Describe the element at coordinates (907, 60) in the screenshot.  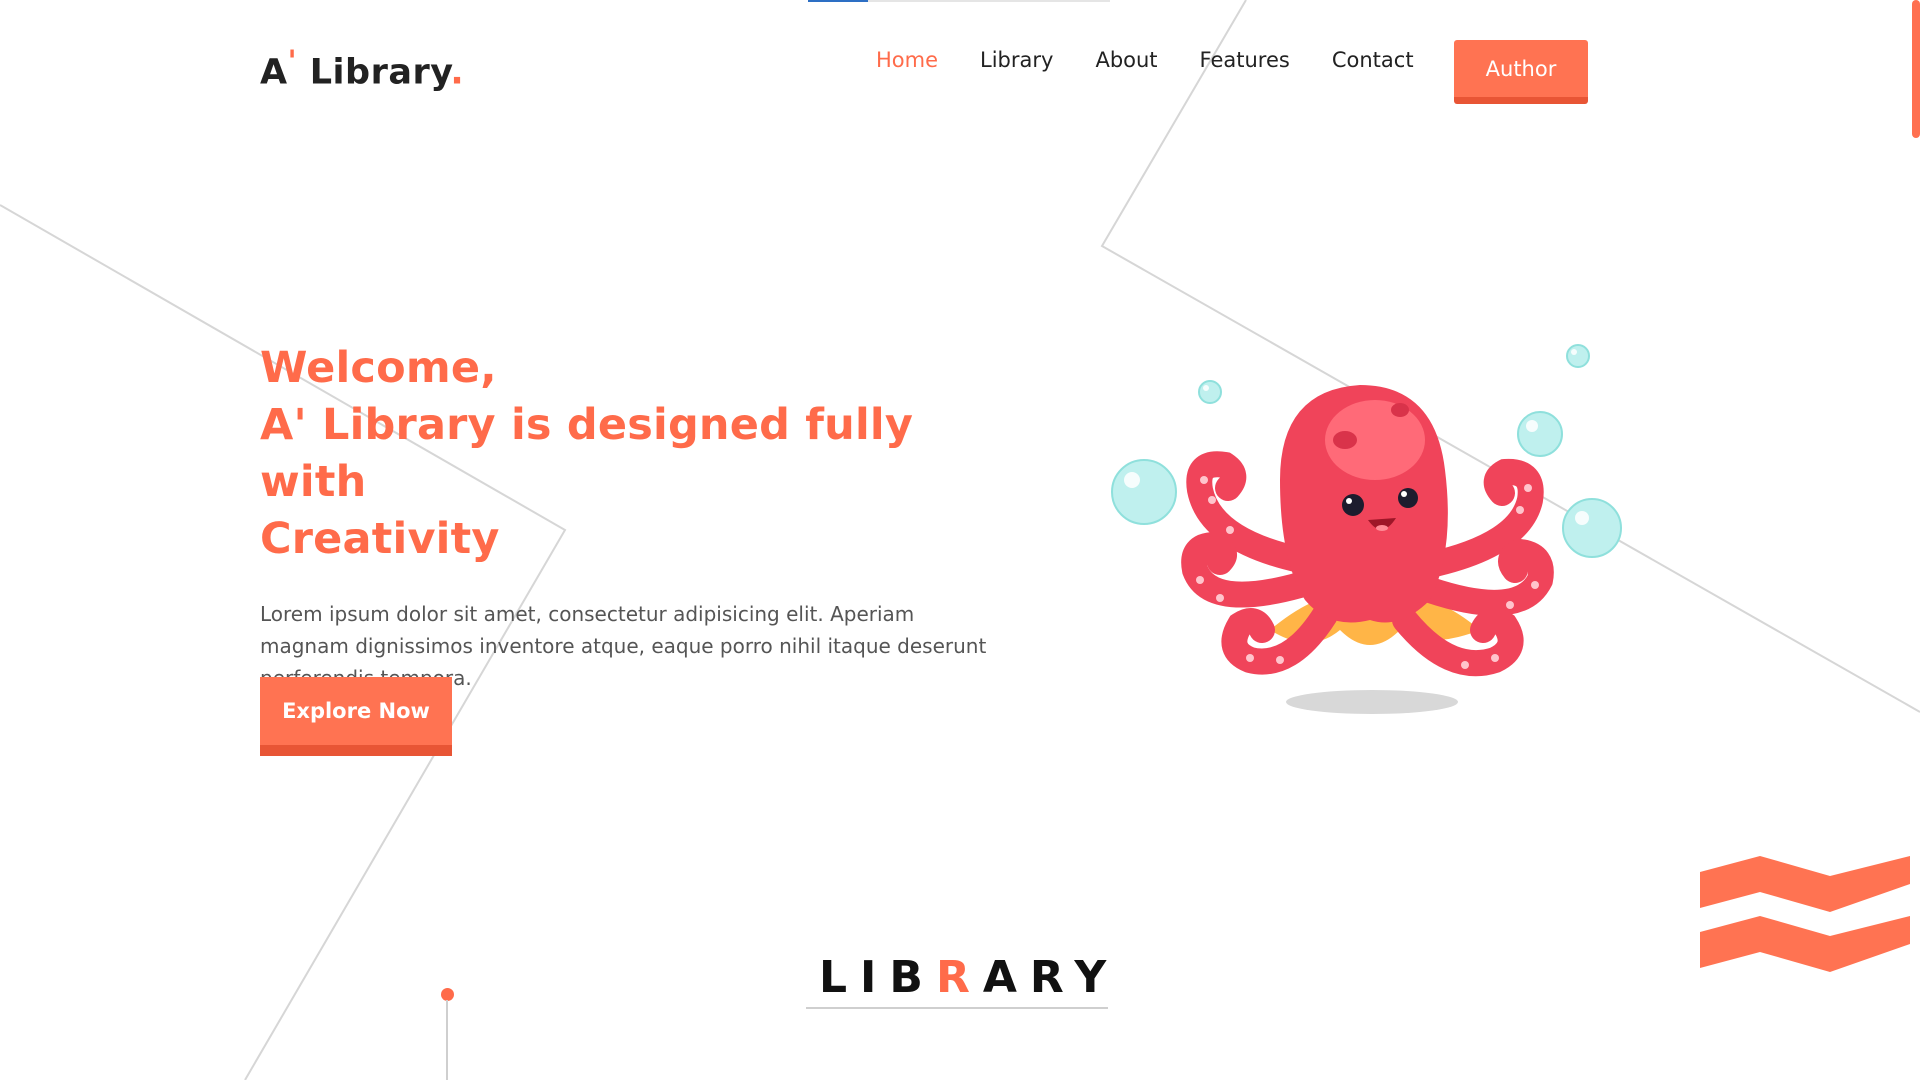
I see `nav-item-home: Home` at that location.